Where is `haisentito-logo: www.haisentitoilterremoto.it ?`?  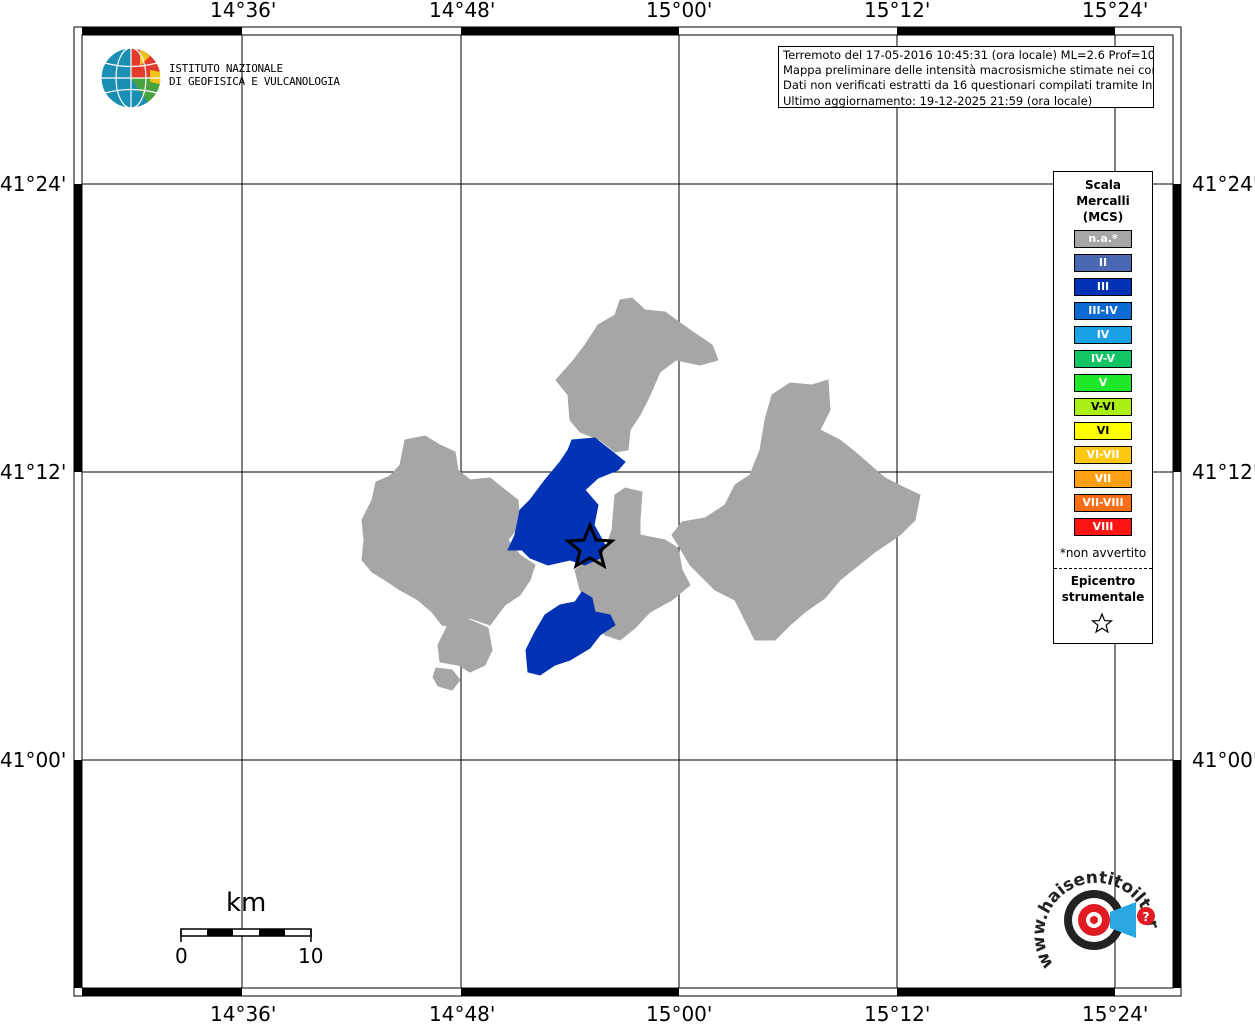 haisentito-logo: www.haisentitoilterremoto.it ? is located at coordinates (1090, 916).